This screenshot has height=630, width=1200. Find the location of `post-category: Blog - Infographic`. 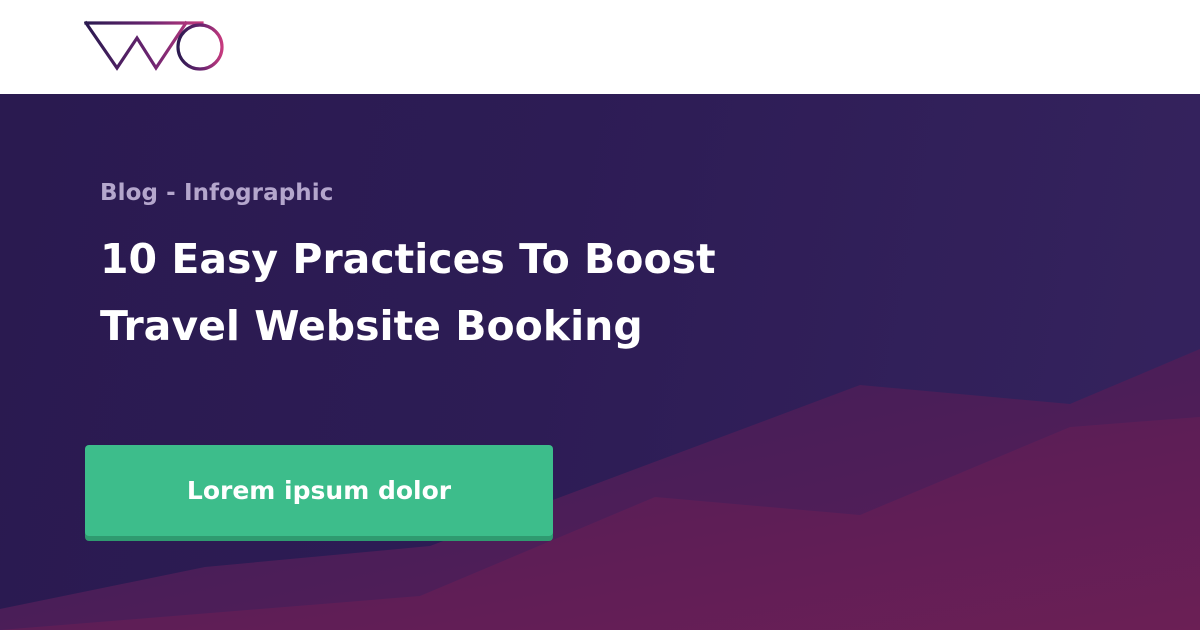

post-category: Blog - Infographic is located at coordinates (217, 193).